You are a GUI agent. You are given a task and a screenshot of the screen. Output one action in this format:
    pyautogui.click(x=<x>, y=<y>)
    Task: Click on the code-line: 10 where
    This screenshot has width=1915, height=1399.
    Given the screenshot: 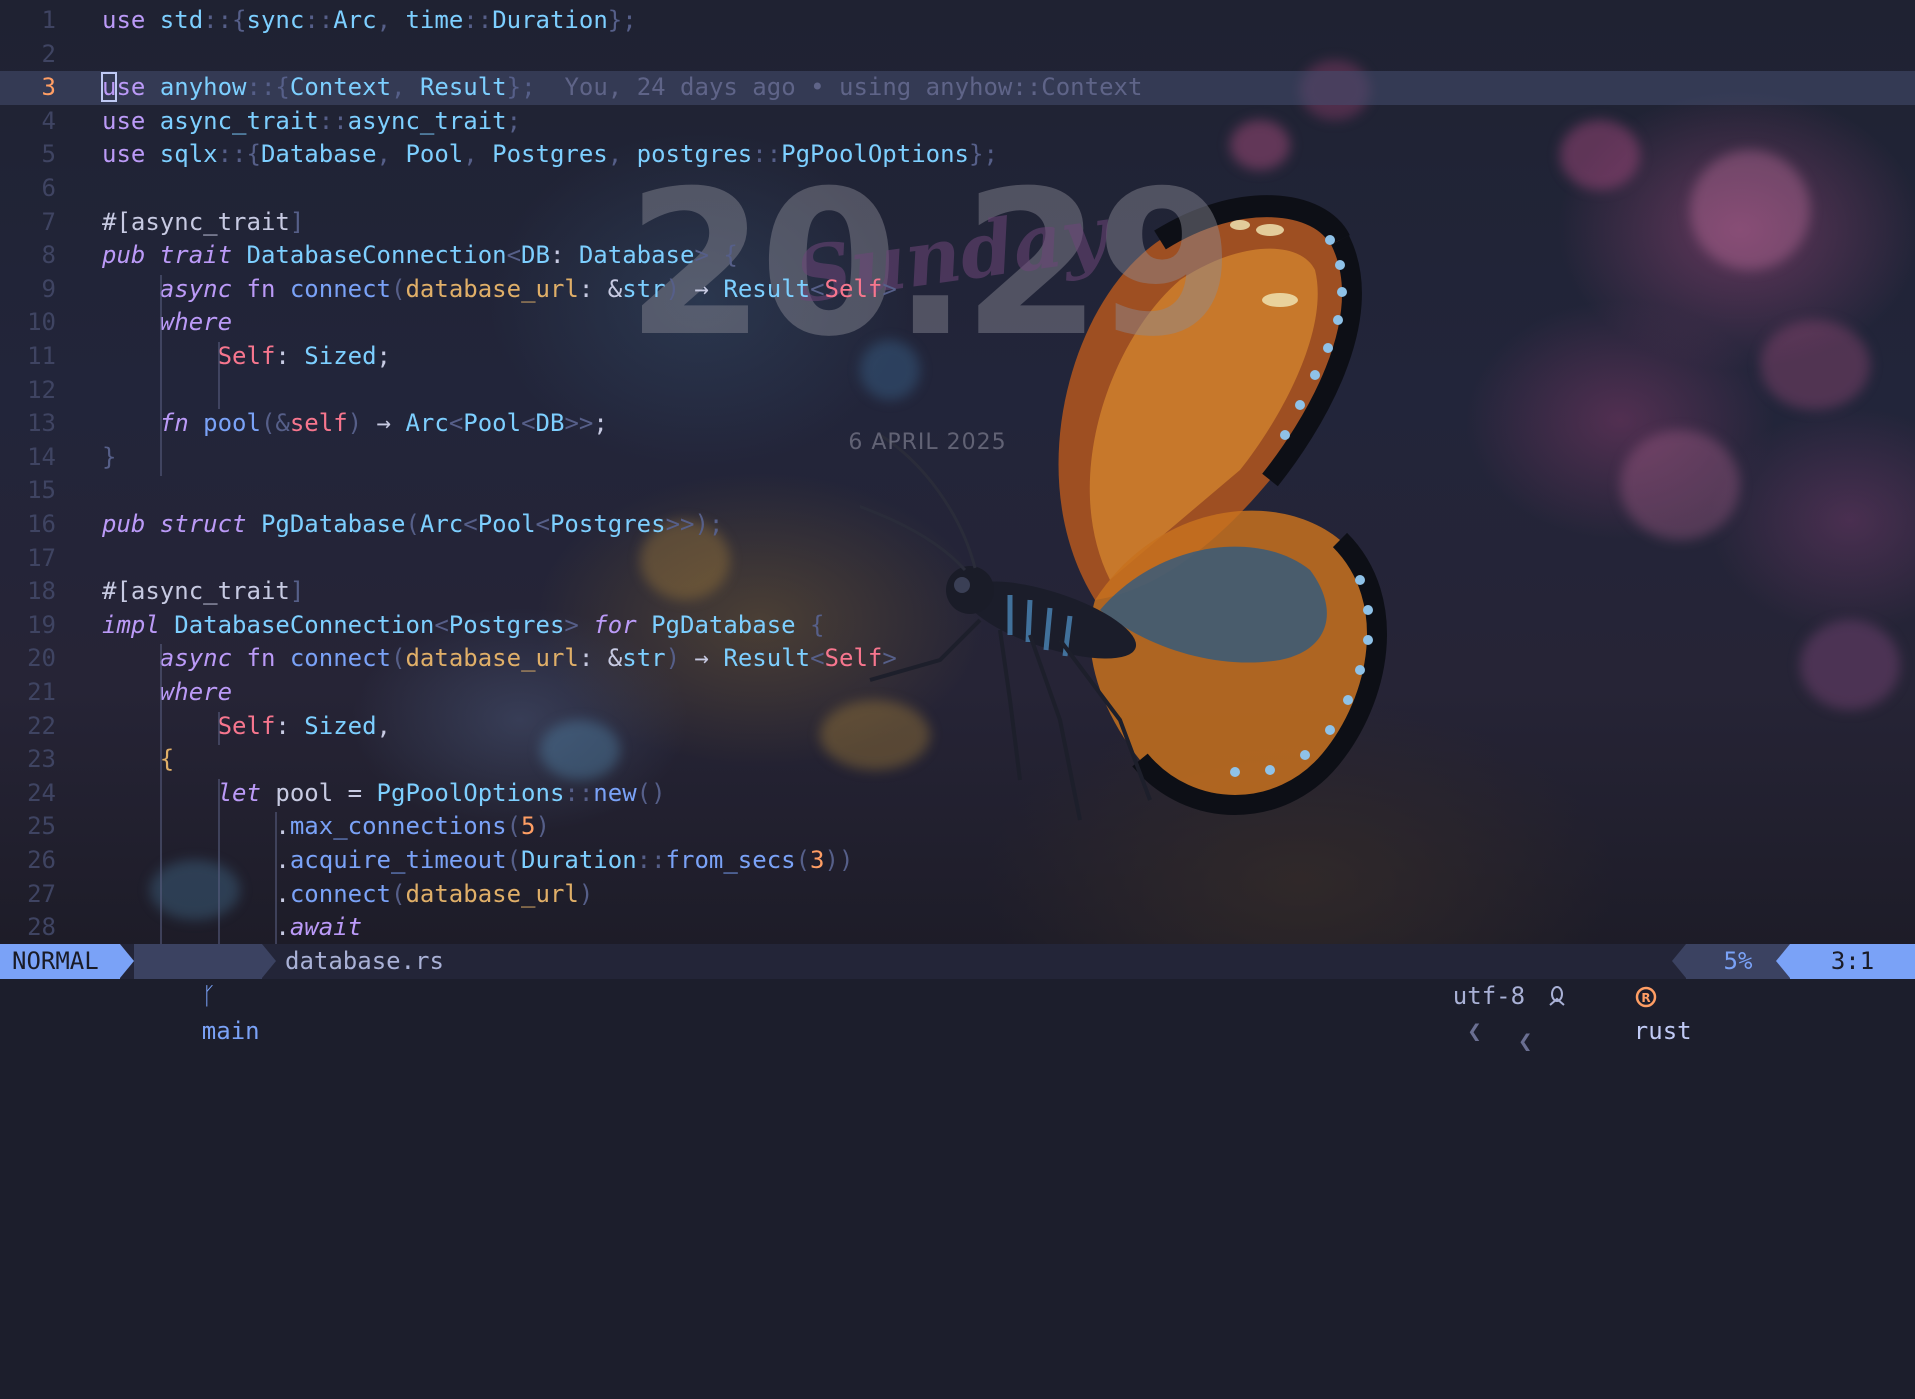 What is the action you would take?
    pyautogui.click(x=957, y=323)
    